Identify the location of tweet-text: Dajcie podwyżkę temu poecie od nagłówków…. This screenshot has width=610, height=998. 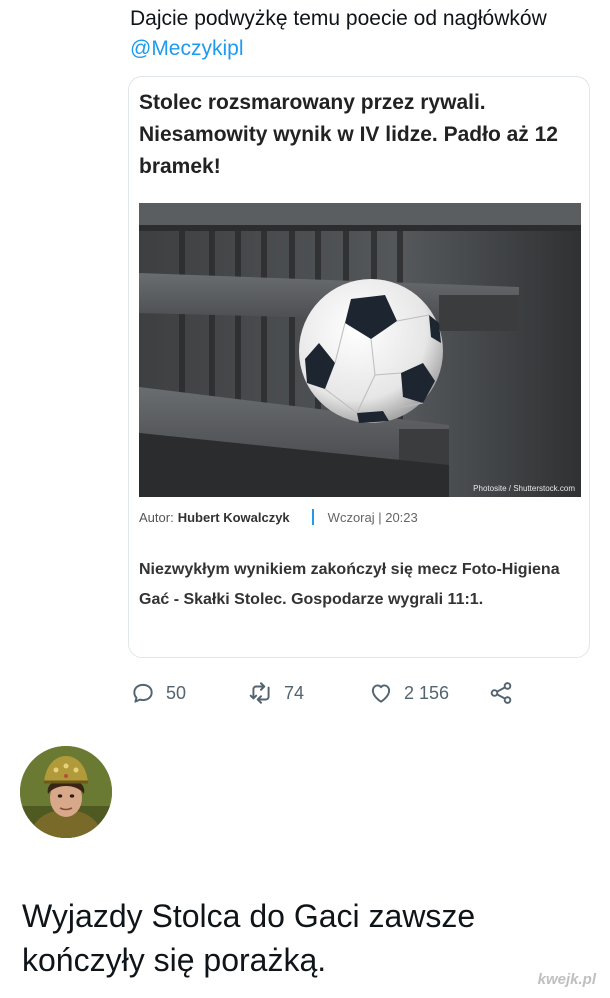
(350, 34).